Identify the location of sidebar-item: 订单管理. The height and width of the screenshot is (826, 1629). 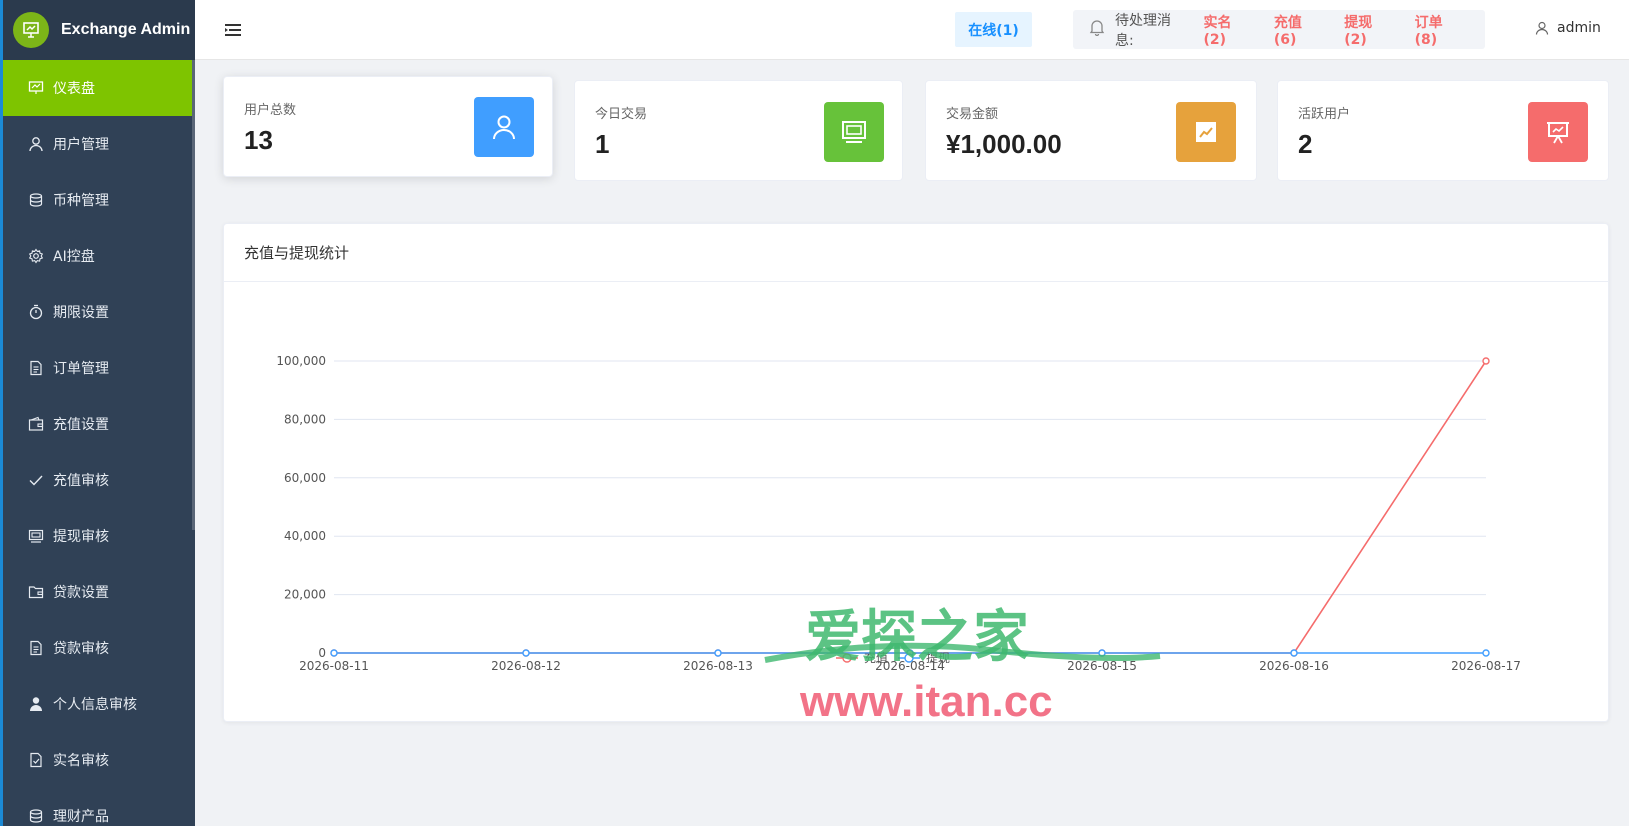
(99, 368).